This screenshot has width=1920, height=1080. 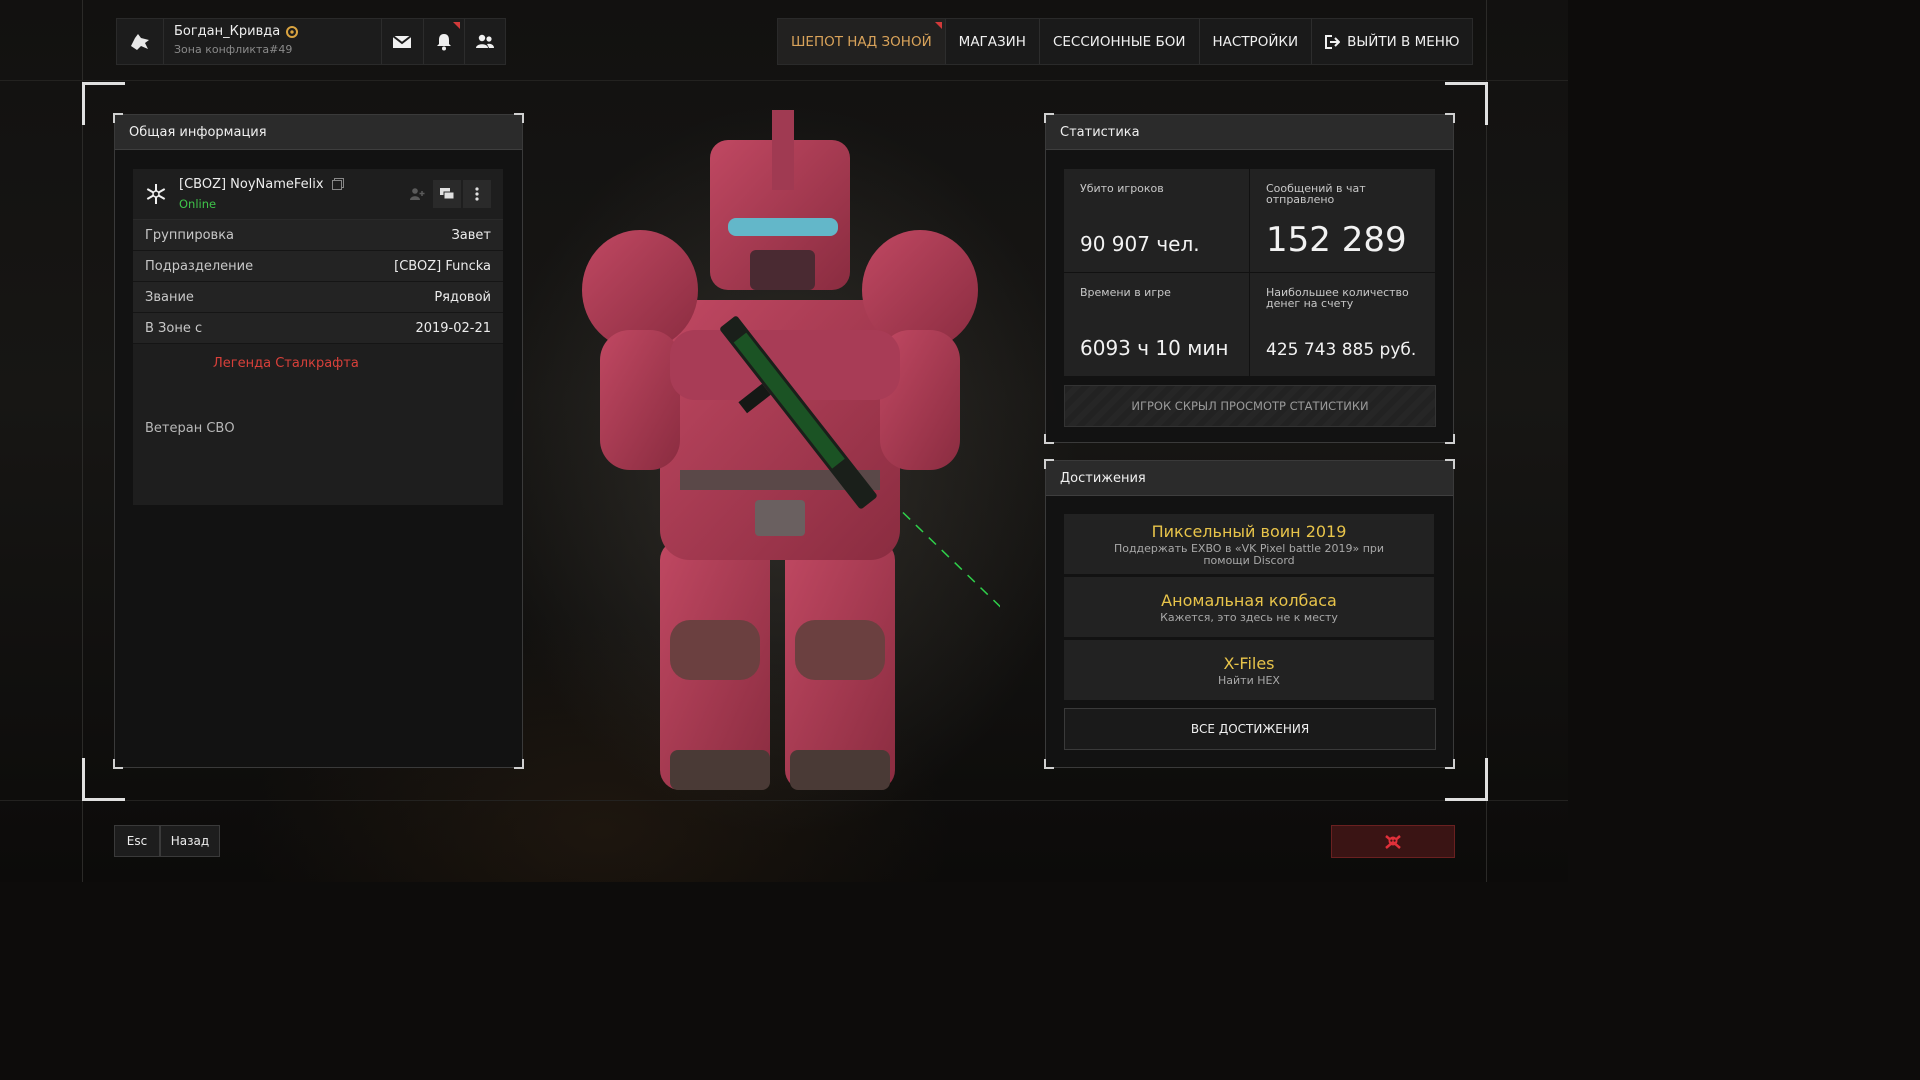 I want to click on notification-indicator, so click(x=456, y=25).